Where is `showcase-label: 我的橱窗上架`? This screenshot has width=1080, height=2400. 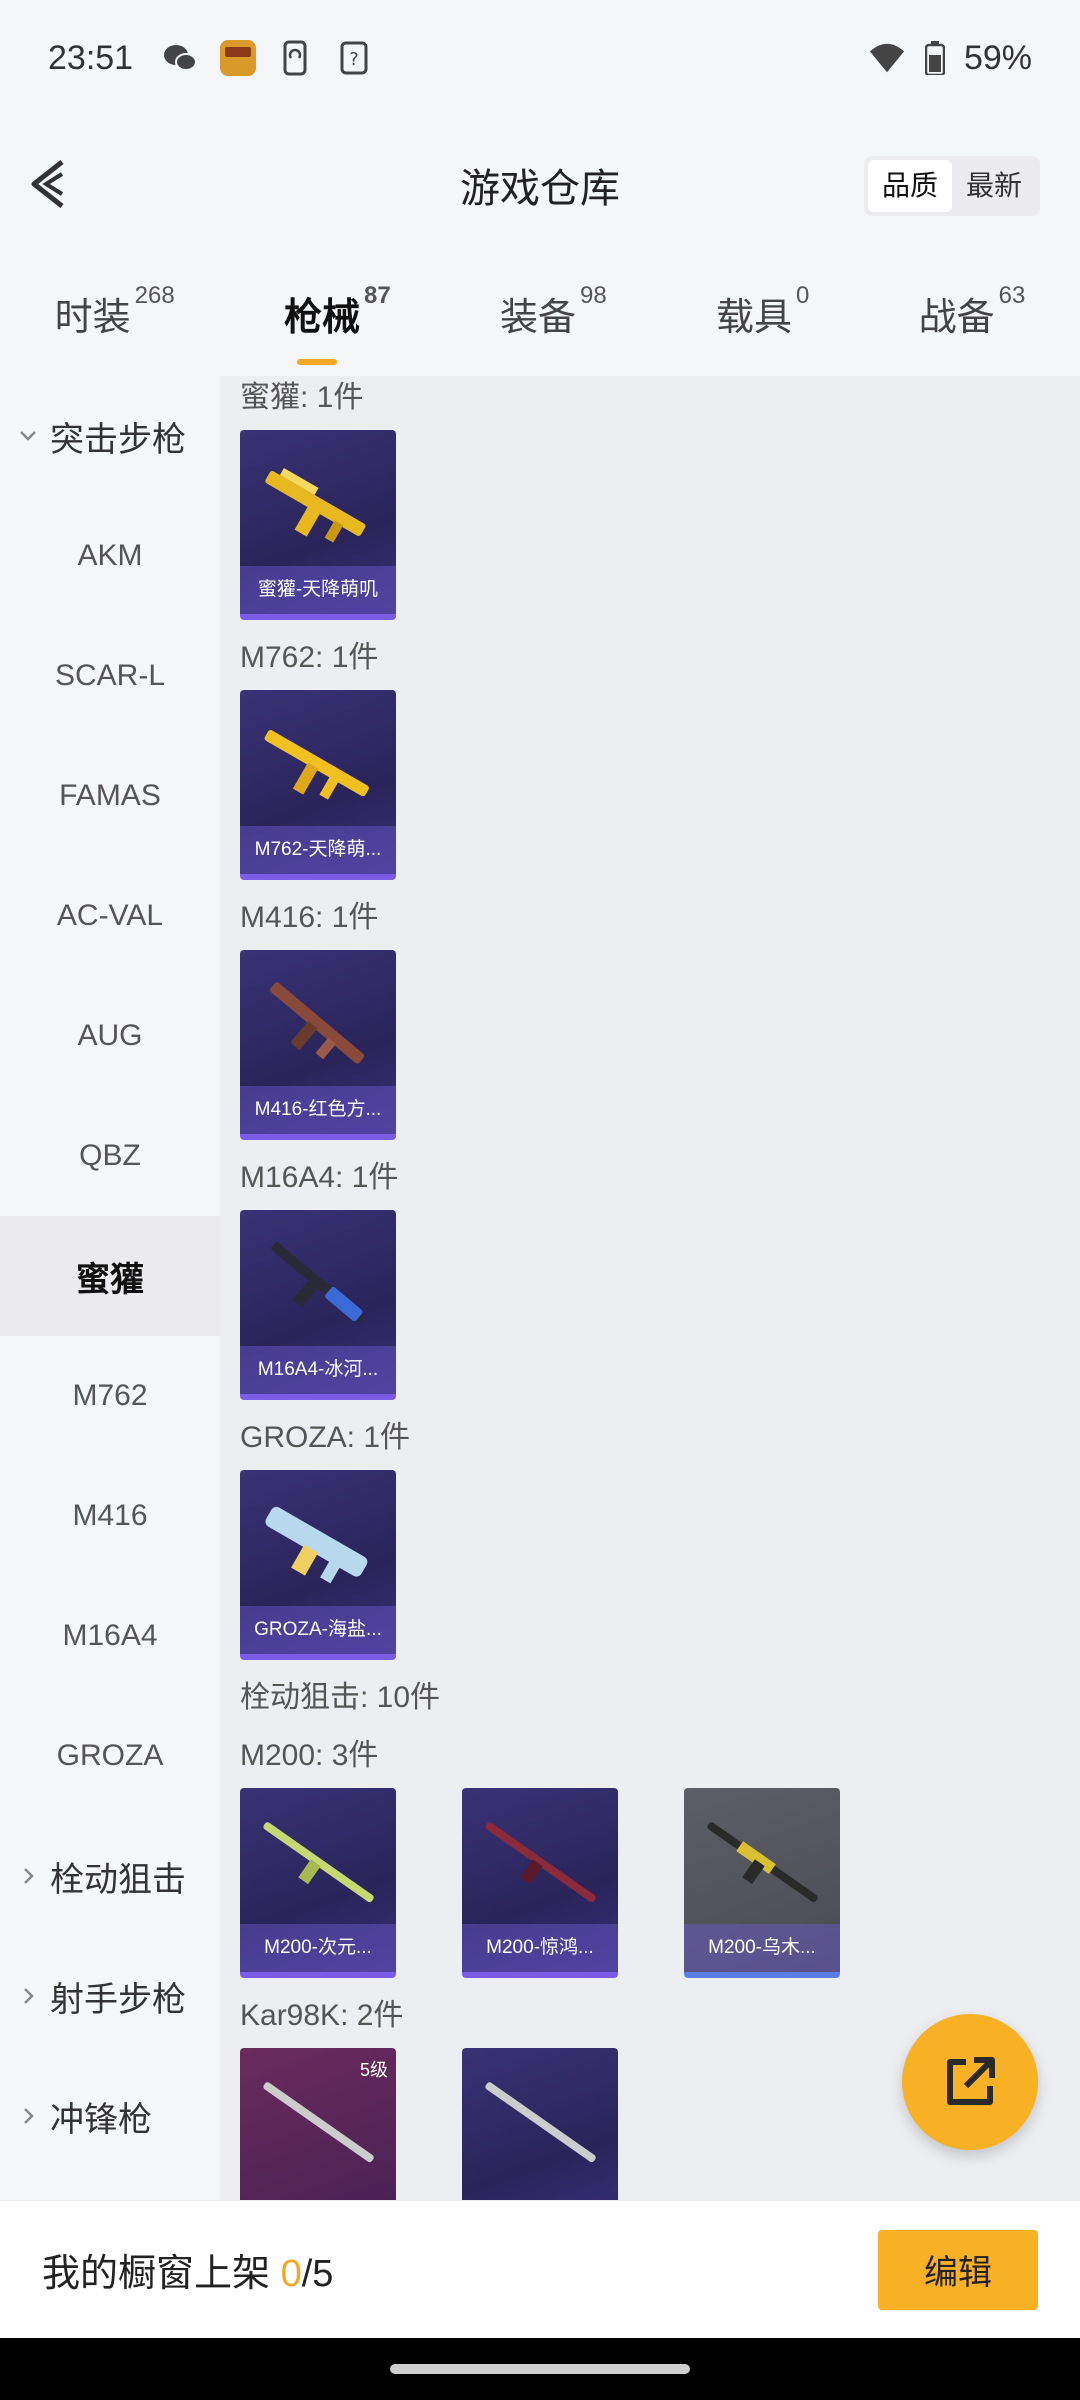 showcase-label: 我的橱窗上架 is located at coordinates (161, 2274).